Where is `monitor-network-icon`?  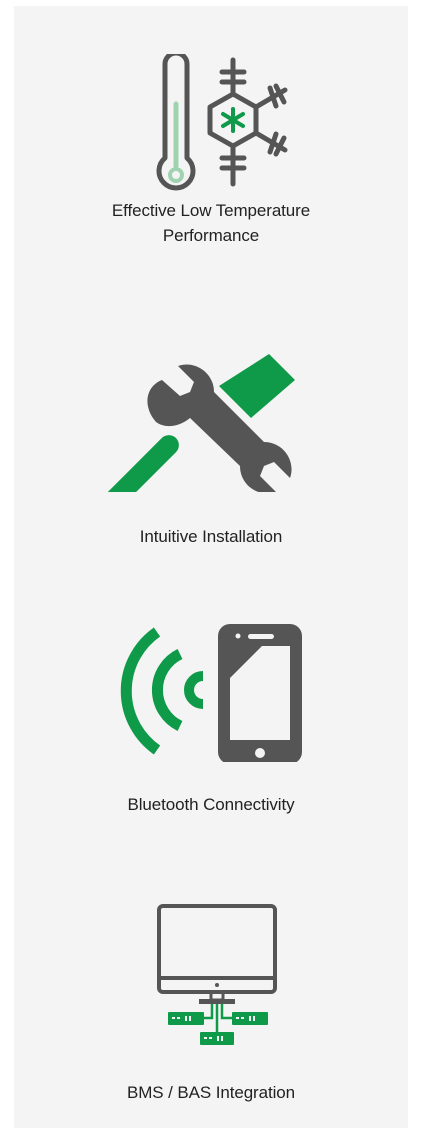
monitor-network-icon is located at coordinates (217, 974).